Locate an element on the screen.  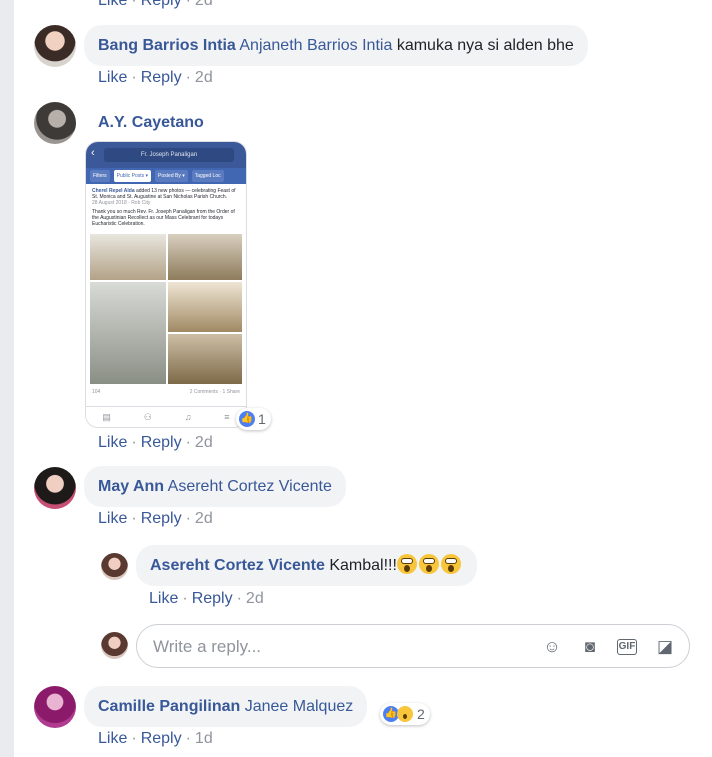
comment-time: 1d is located at coordinates (204, 738).